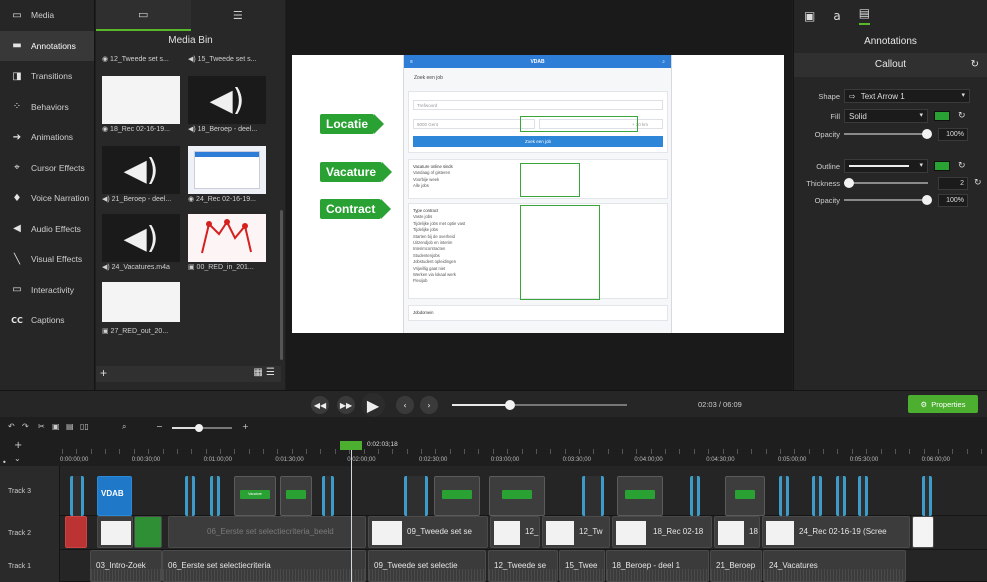 The height and width of the screenshot is (582, 987). I want to click on track-3-header: Track 3, so click(30, 491).